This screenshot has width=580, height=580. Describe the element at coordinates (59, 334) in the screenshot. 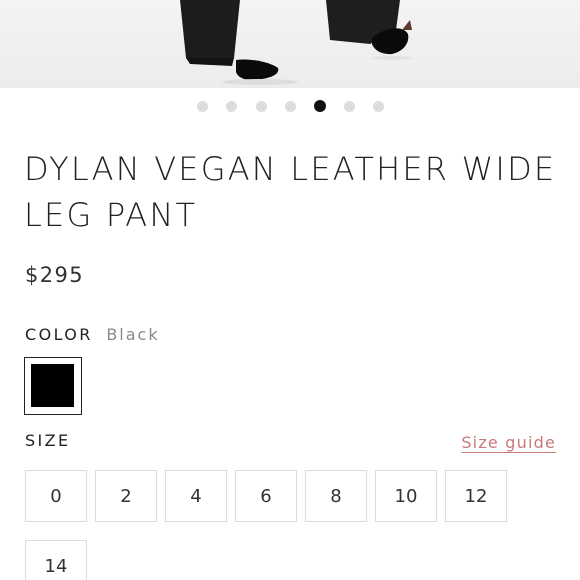

I see `color-label: COLOR` at that location.